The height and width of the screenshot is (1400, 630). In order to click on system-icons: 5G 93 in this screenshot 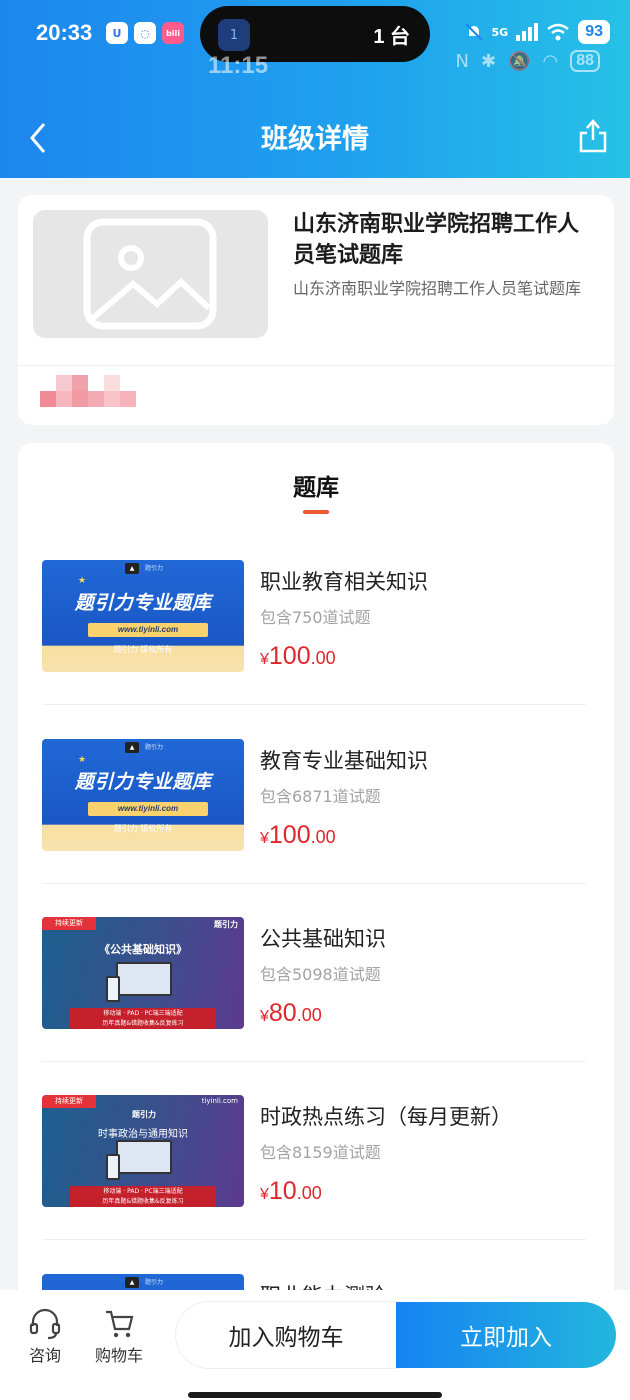, I will do `click(537, 32)`.